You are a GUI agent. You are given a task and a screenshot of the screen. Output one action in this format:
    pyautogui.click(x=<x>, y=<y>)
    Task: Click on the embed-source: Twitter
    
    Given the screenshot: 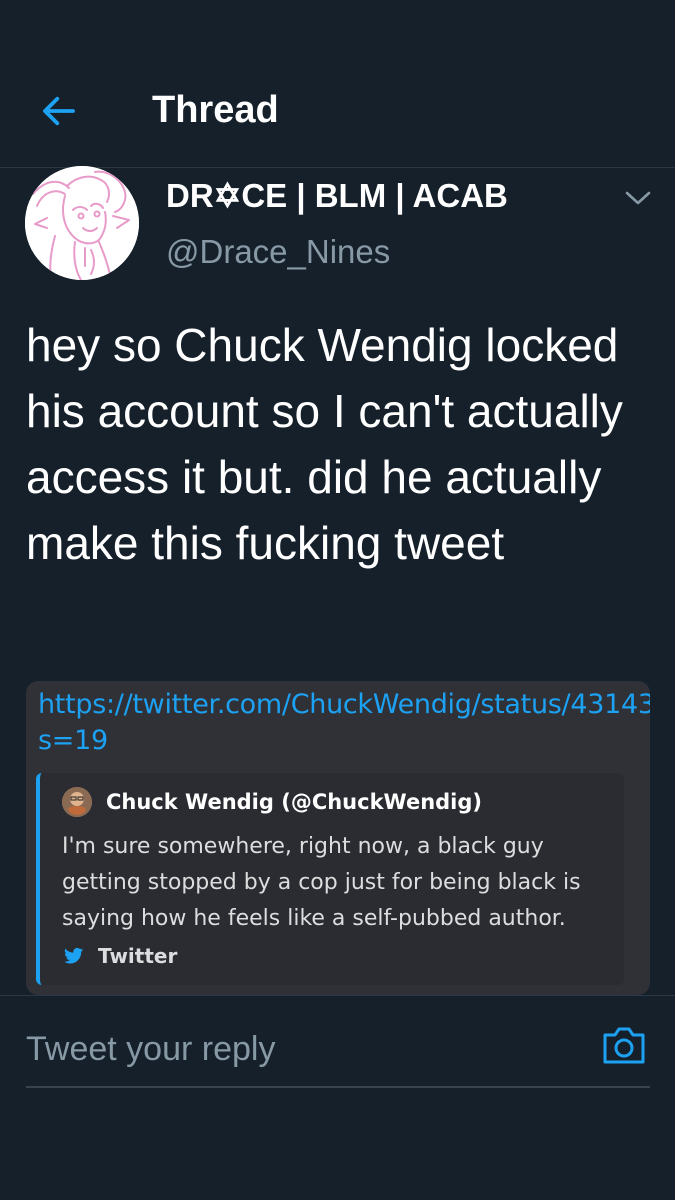 What is the action you would take?
    pyautogui.click(x=120, y=956)
    